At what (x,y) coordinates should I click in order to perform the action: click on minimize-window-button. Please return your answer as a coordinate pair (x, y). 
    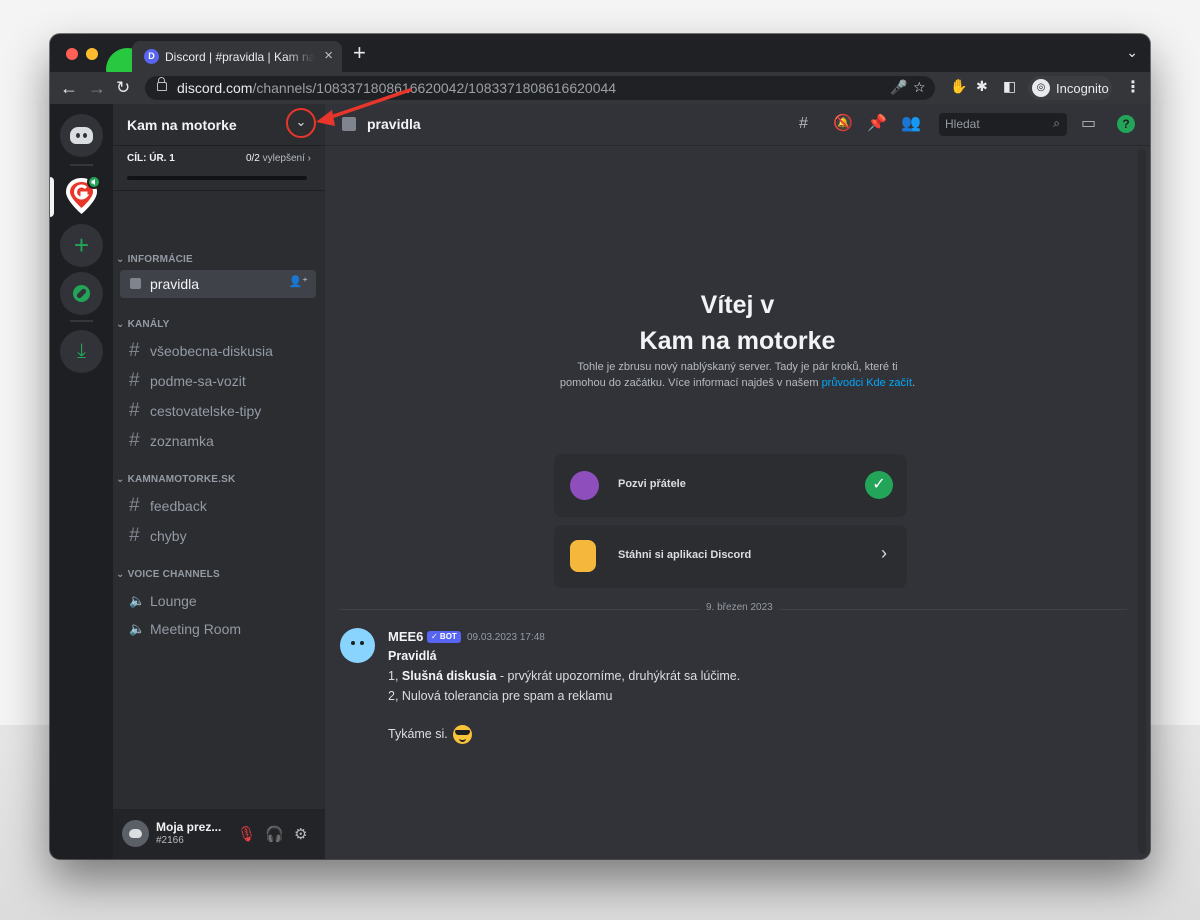
    Looking at the image, I should click on (92, 54).